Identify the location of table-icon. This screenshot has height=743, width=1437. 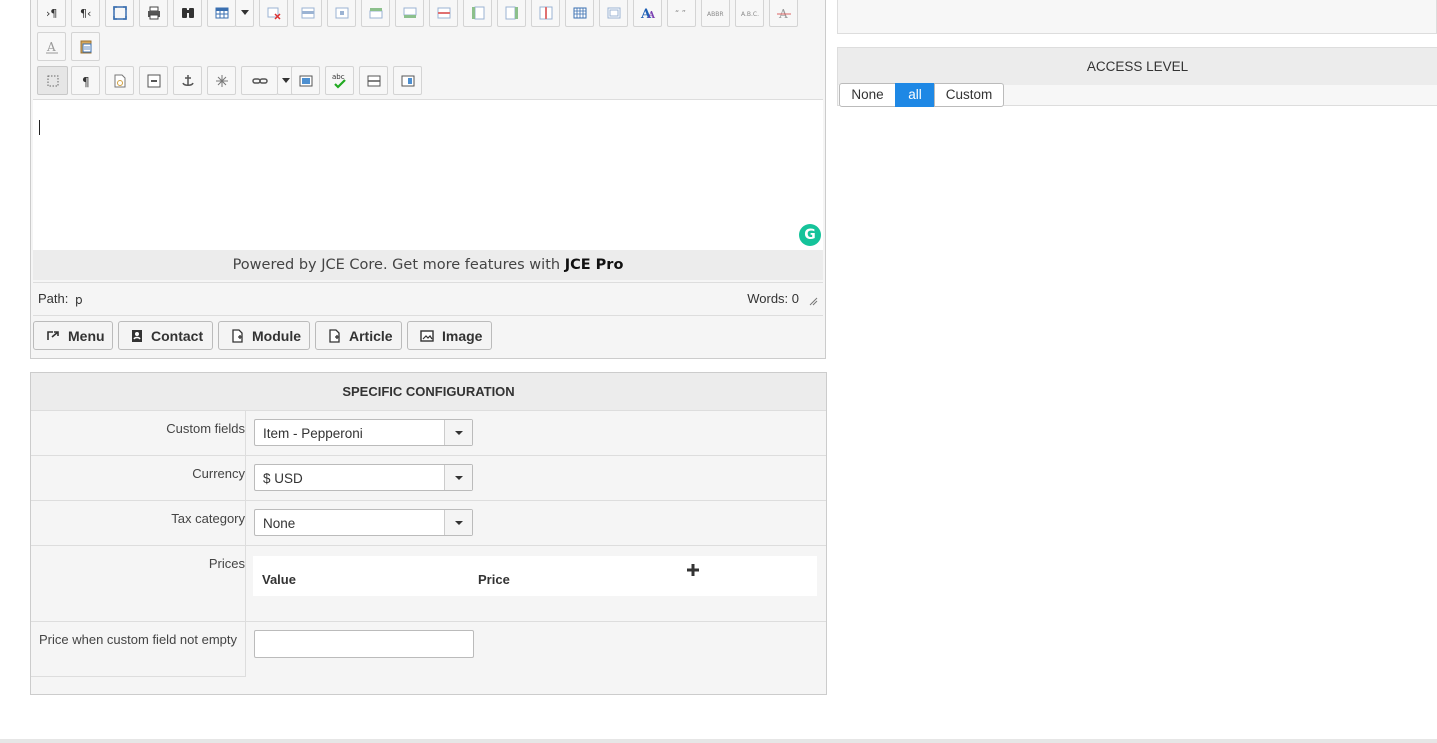
(221, 13).